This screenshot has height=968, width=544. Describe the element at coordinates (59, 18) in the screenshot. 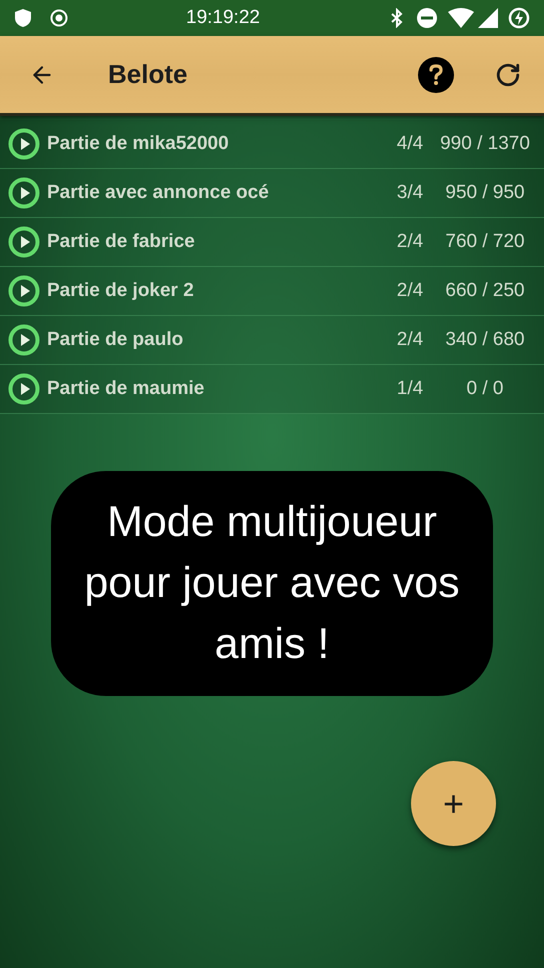

I see `target-icon` at that location.